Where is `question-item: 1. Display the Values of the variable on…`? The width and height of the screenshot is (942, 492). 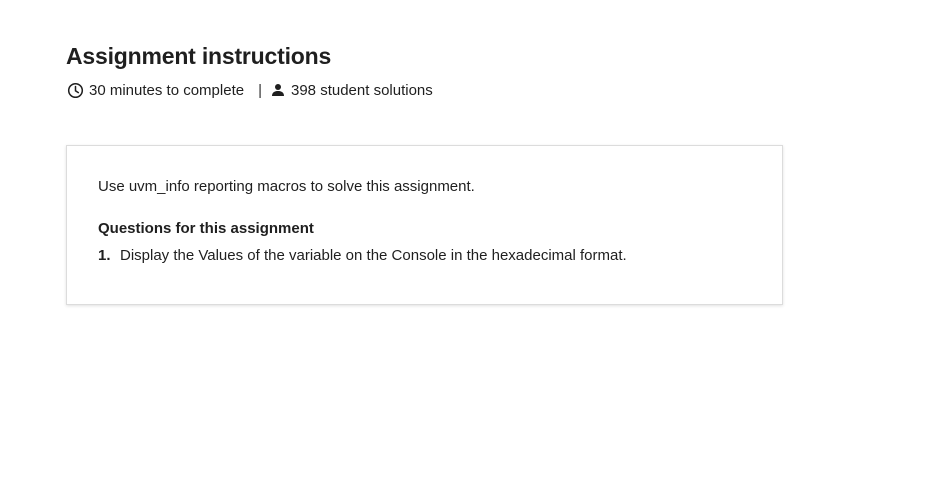 question-item: 1. Display the Values of the variable on… is located at coordinates (362, 255).